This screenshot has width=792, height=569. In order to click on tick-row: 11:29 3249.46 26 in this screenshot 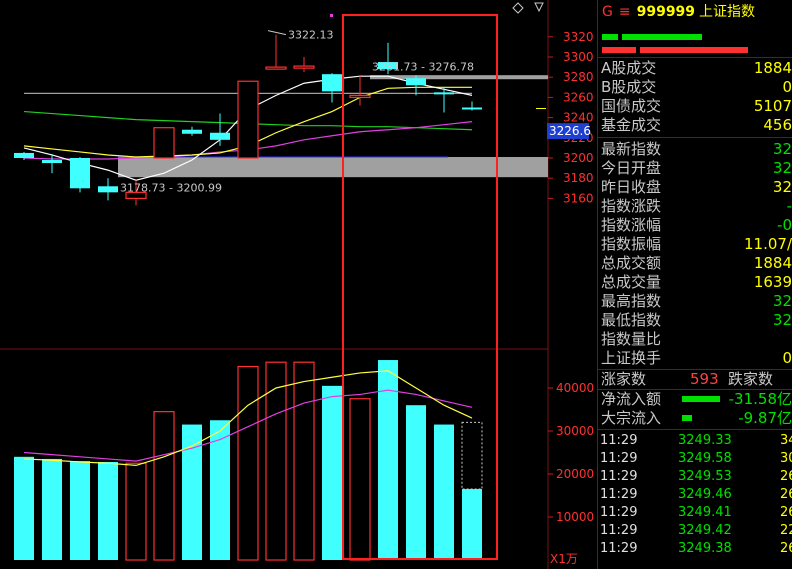, I will do `click(695, 495)`.